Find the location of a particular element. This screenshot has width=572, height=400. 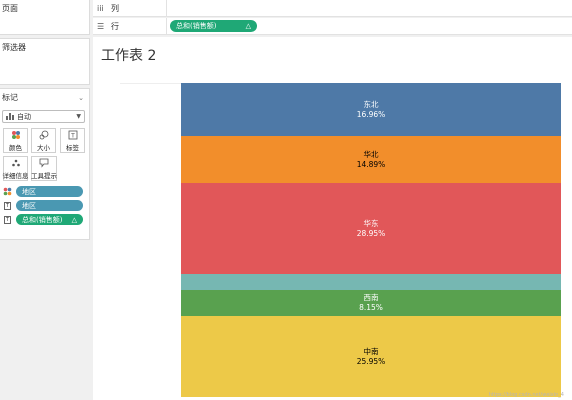

tooltip-icon is located at coordinates (44, 162).